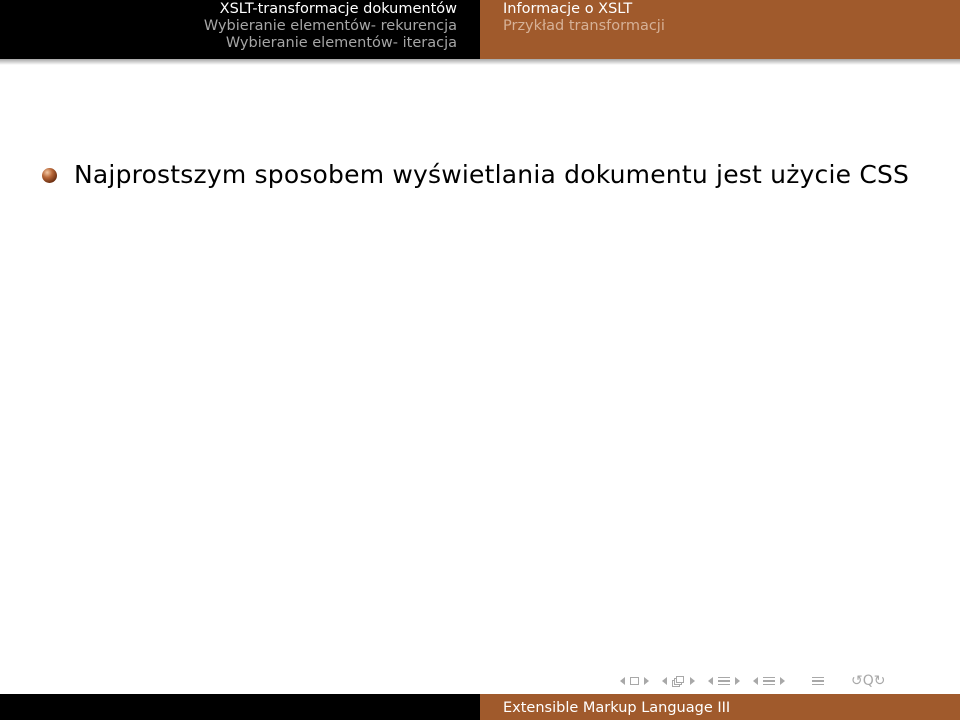 This screenshot has height=720, width=960. I want to click on next-frame-arrow-icon, so click(692, 681).